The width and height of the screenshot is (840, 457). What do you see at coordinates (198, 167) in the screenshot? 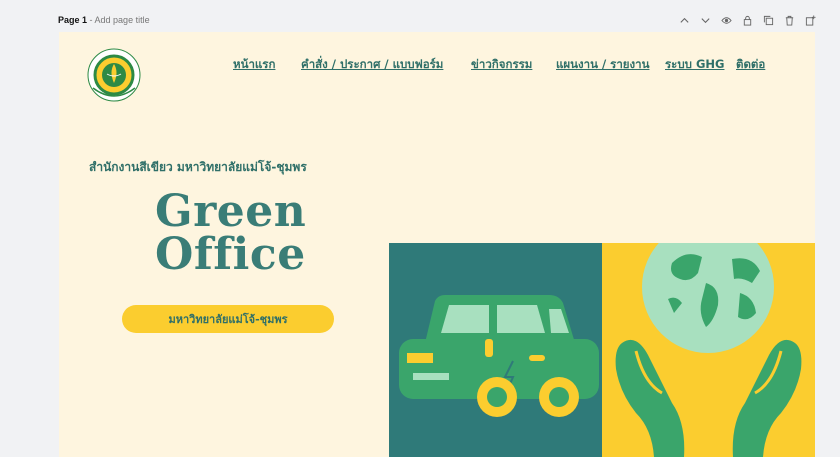
I see `hero-subtitle: สำนักงานสีเขียว มหาวิทยาลัยแม่โจ้-ชุมพร` at bounding box center [198, 167].